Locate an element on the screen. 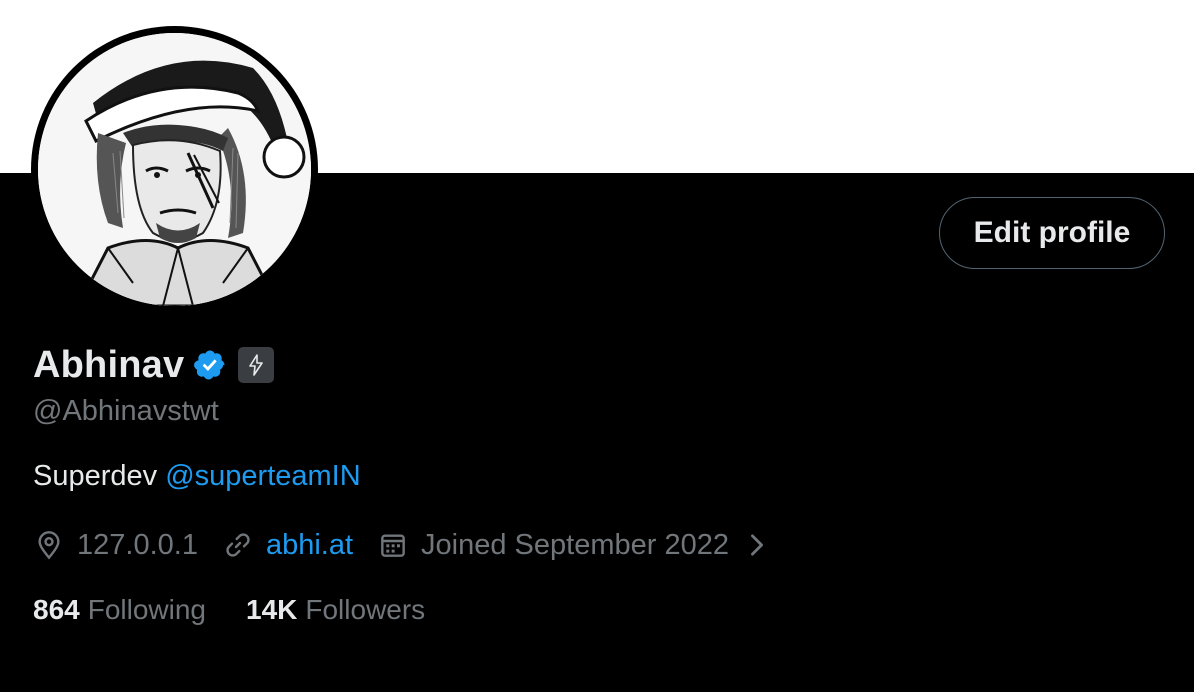 The height and width of the screenshot is (692, 1194). website-item: abhi.at is located at coordinates (287, 545).